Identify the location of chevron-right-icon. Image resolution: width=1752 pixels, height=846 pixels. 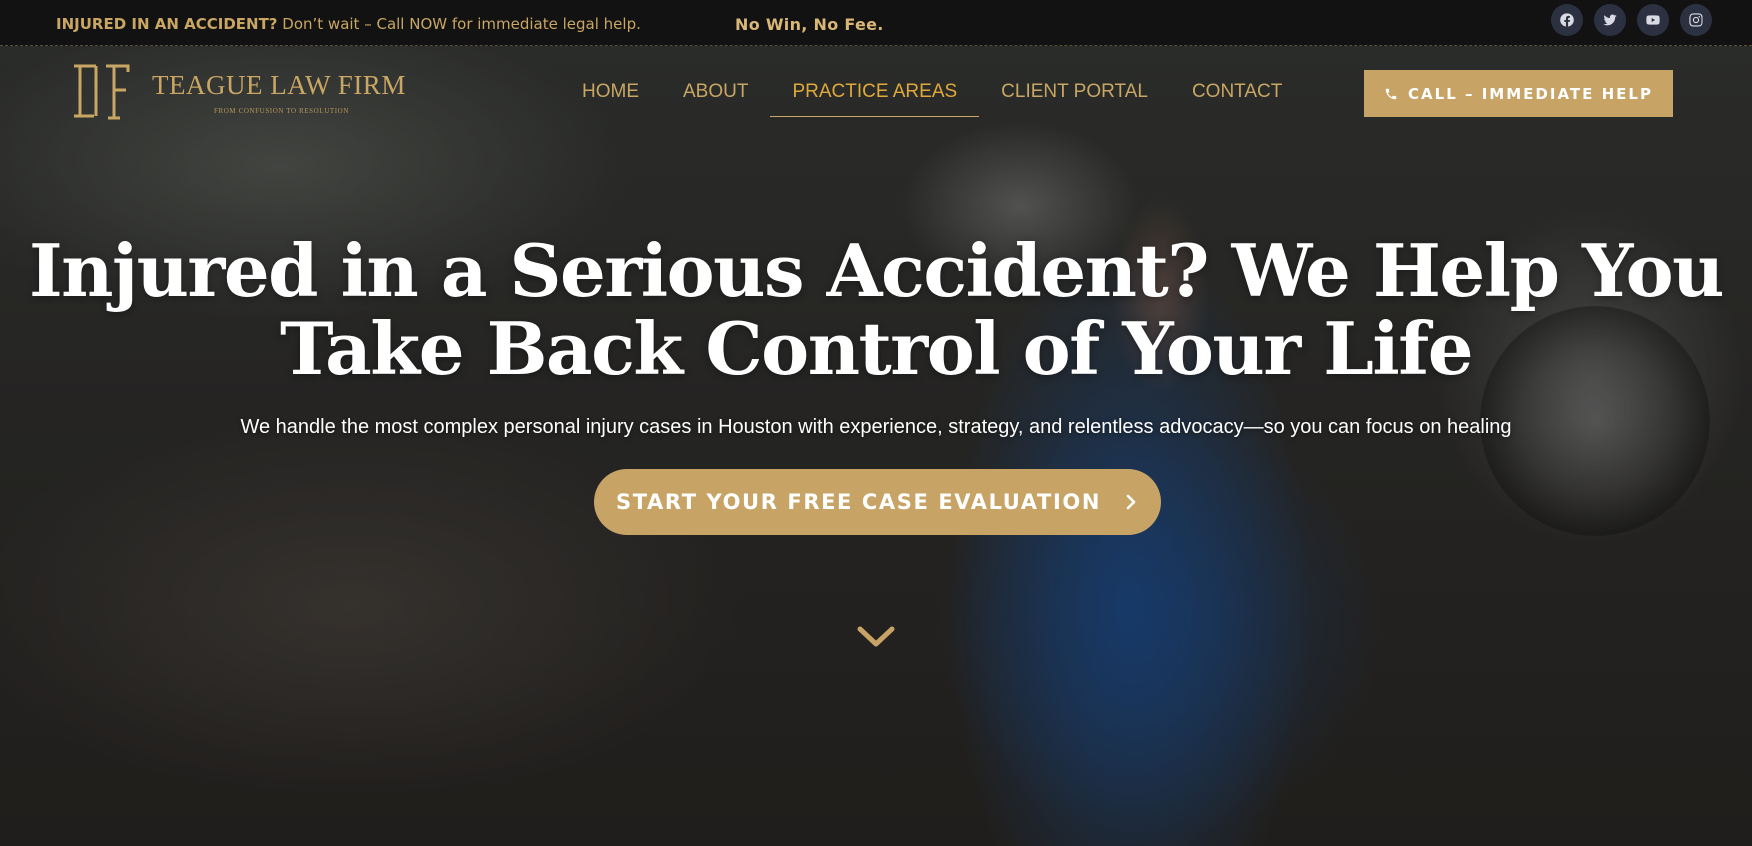
(1131, 502).